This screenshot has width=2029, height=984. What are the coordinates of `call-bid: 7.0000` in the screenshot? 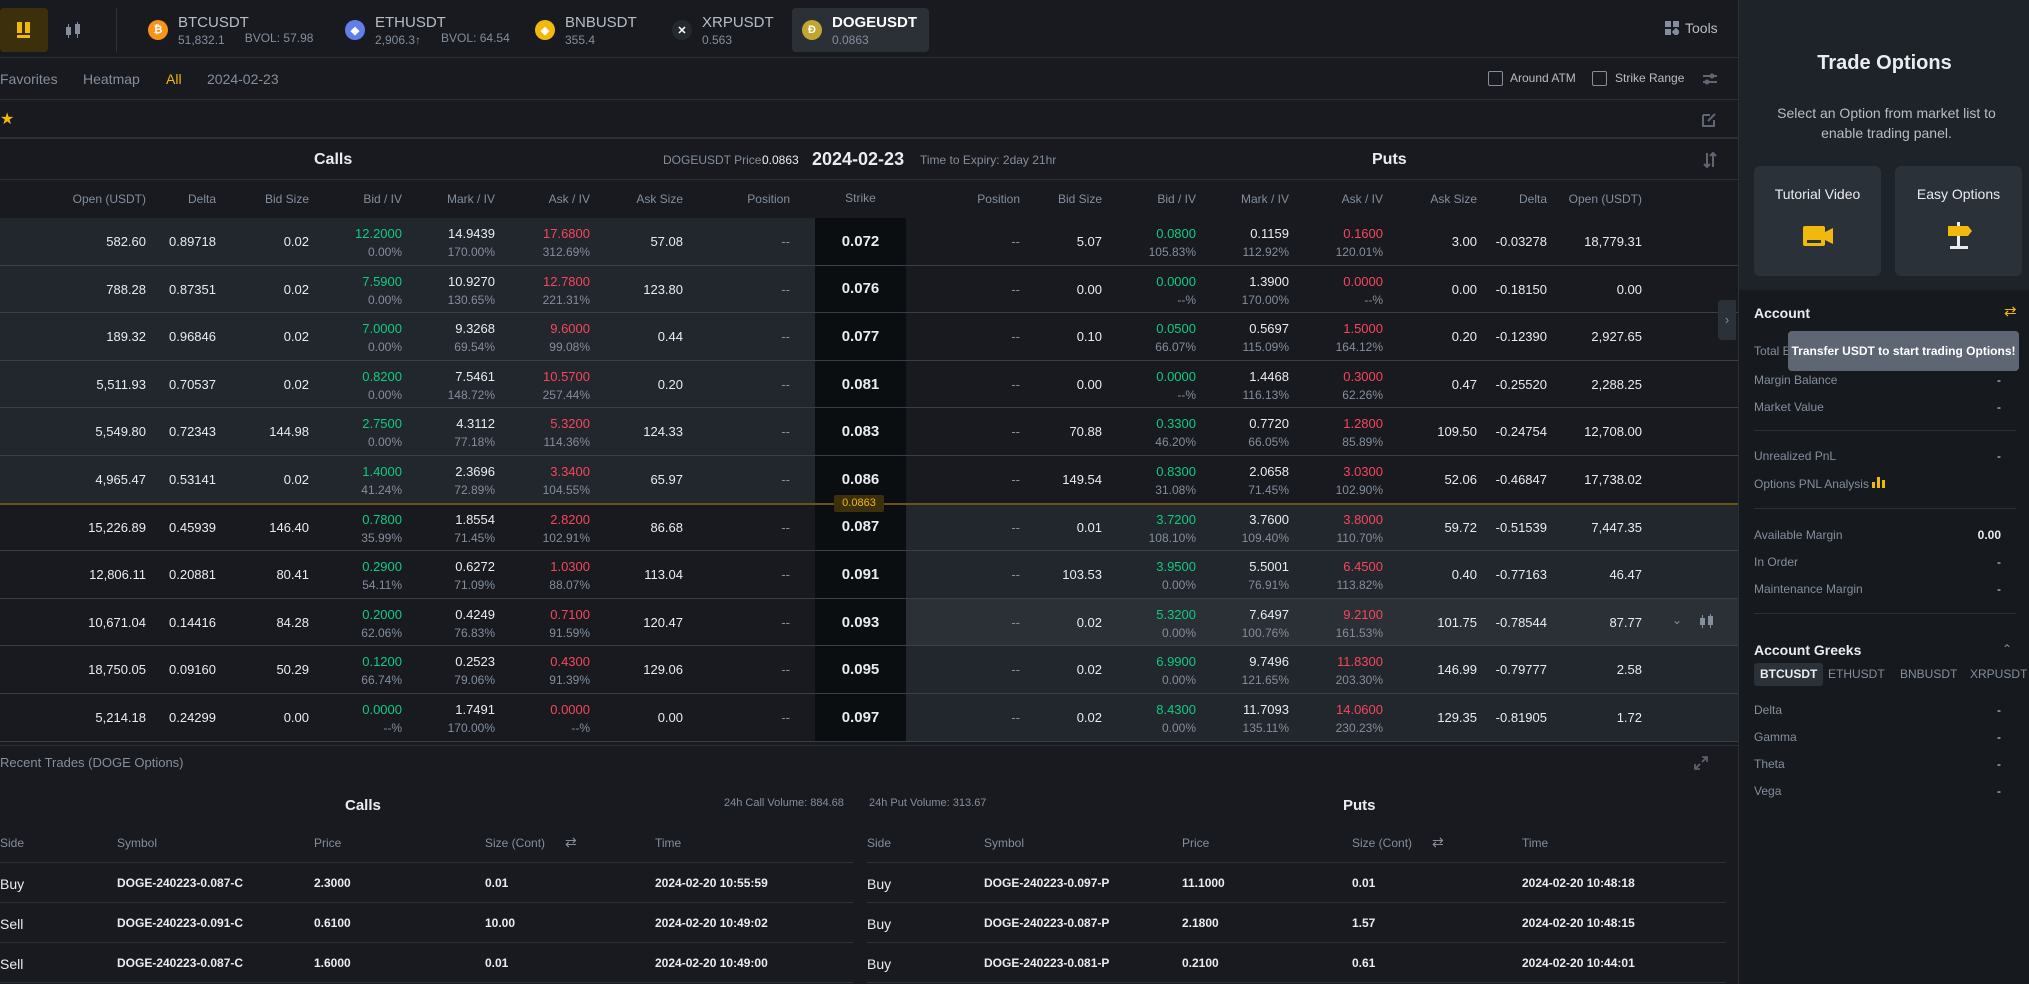 It's located at (382, 328).